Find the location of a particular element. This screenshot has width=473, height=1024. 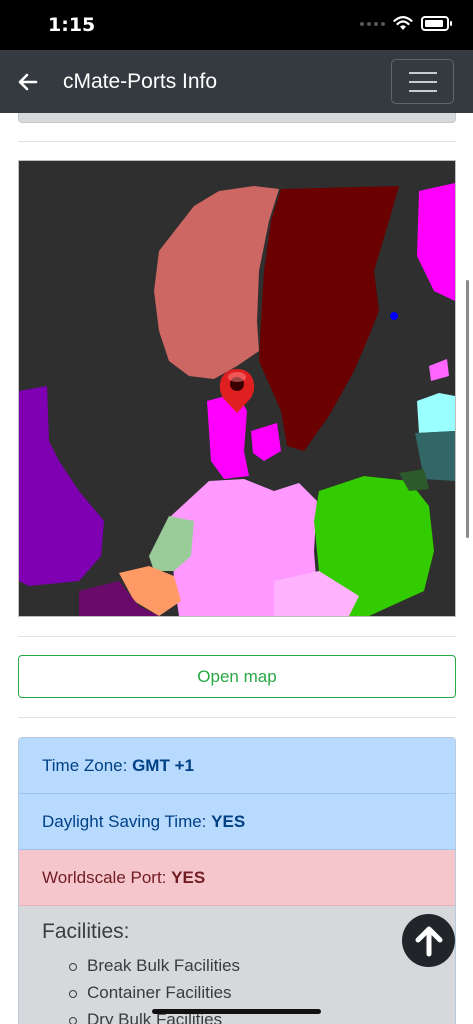

hamburger-menu-icon is located at coordinates (422, 72).